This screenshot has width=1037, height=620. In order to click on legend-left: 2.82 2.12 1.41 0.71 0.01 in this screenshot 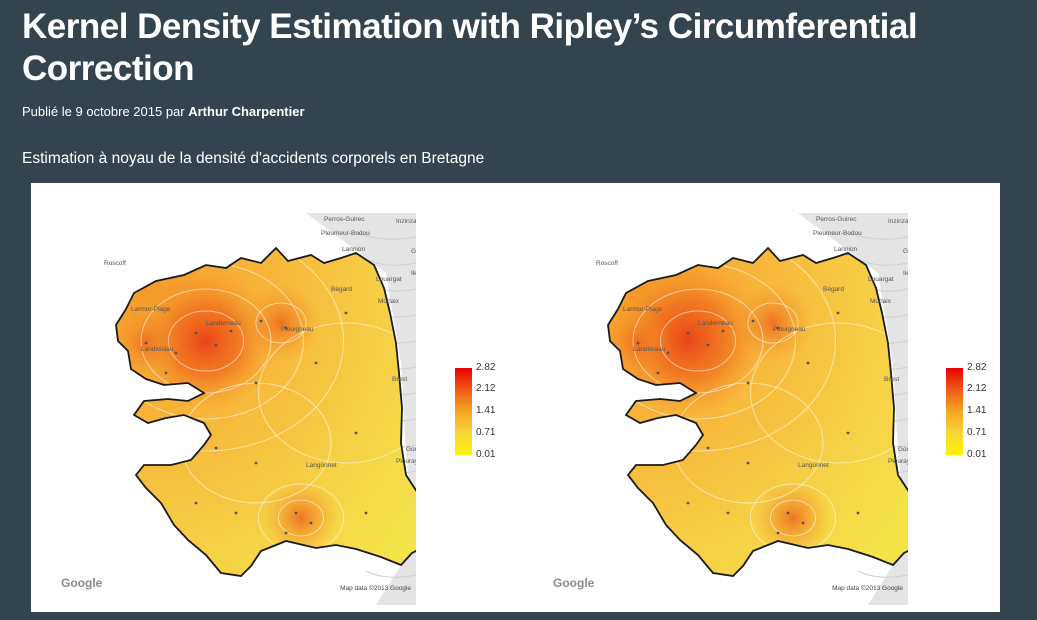, I will do `click(485, 411)`.